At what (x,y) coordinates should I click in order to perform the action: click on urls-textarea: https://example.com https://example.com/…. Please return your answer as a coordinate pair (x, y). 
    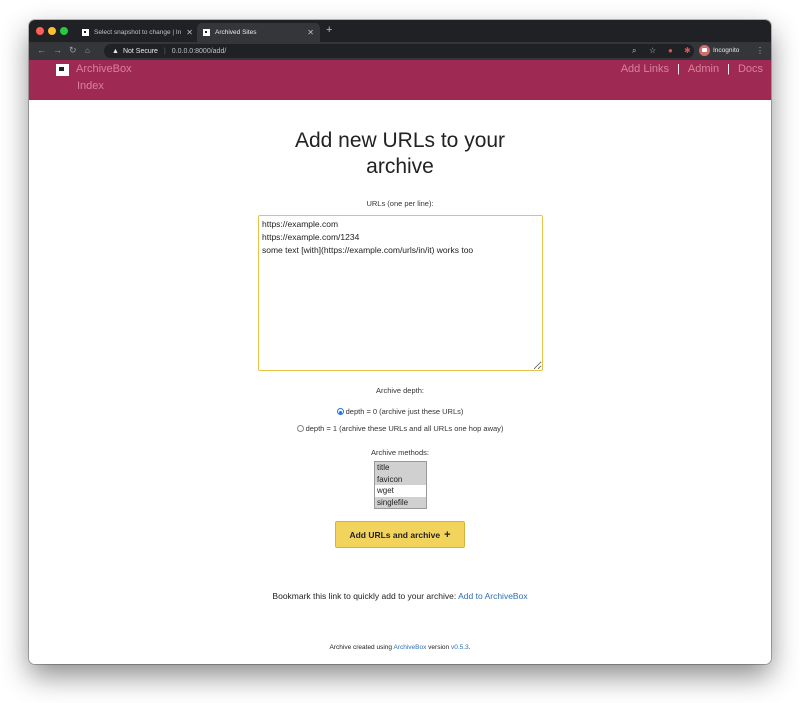
    Looking at the image, I should click on (400, 293).